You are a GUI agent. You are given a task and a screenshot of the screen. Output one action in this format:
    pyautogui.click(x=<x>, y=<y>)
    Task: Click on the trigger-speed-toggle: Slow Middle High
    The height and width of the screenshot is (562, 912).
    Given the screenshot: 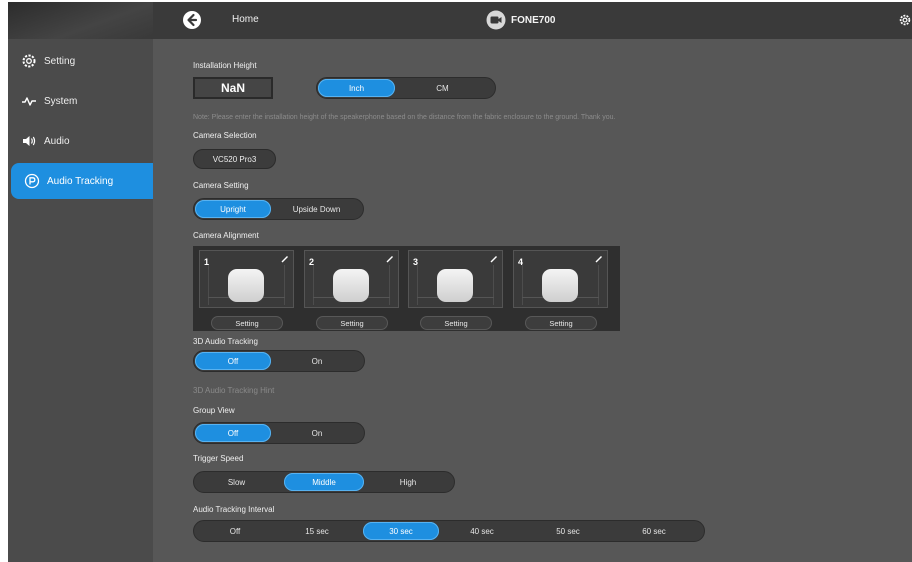 What is the action you would take?
    pyautogui.click(x=324, y=482)
    